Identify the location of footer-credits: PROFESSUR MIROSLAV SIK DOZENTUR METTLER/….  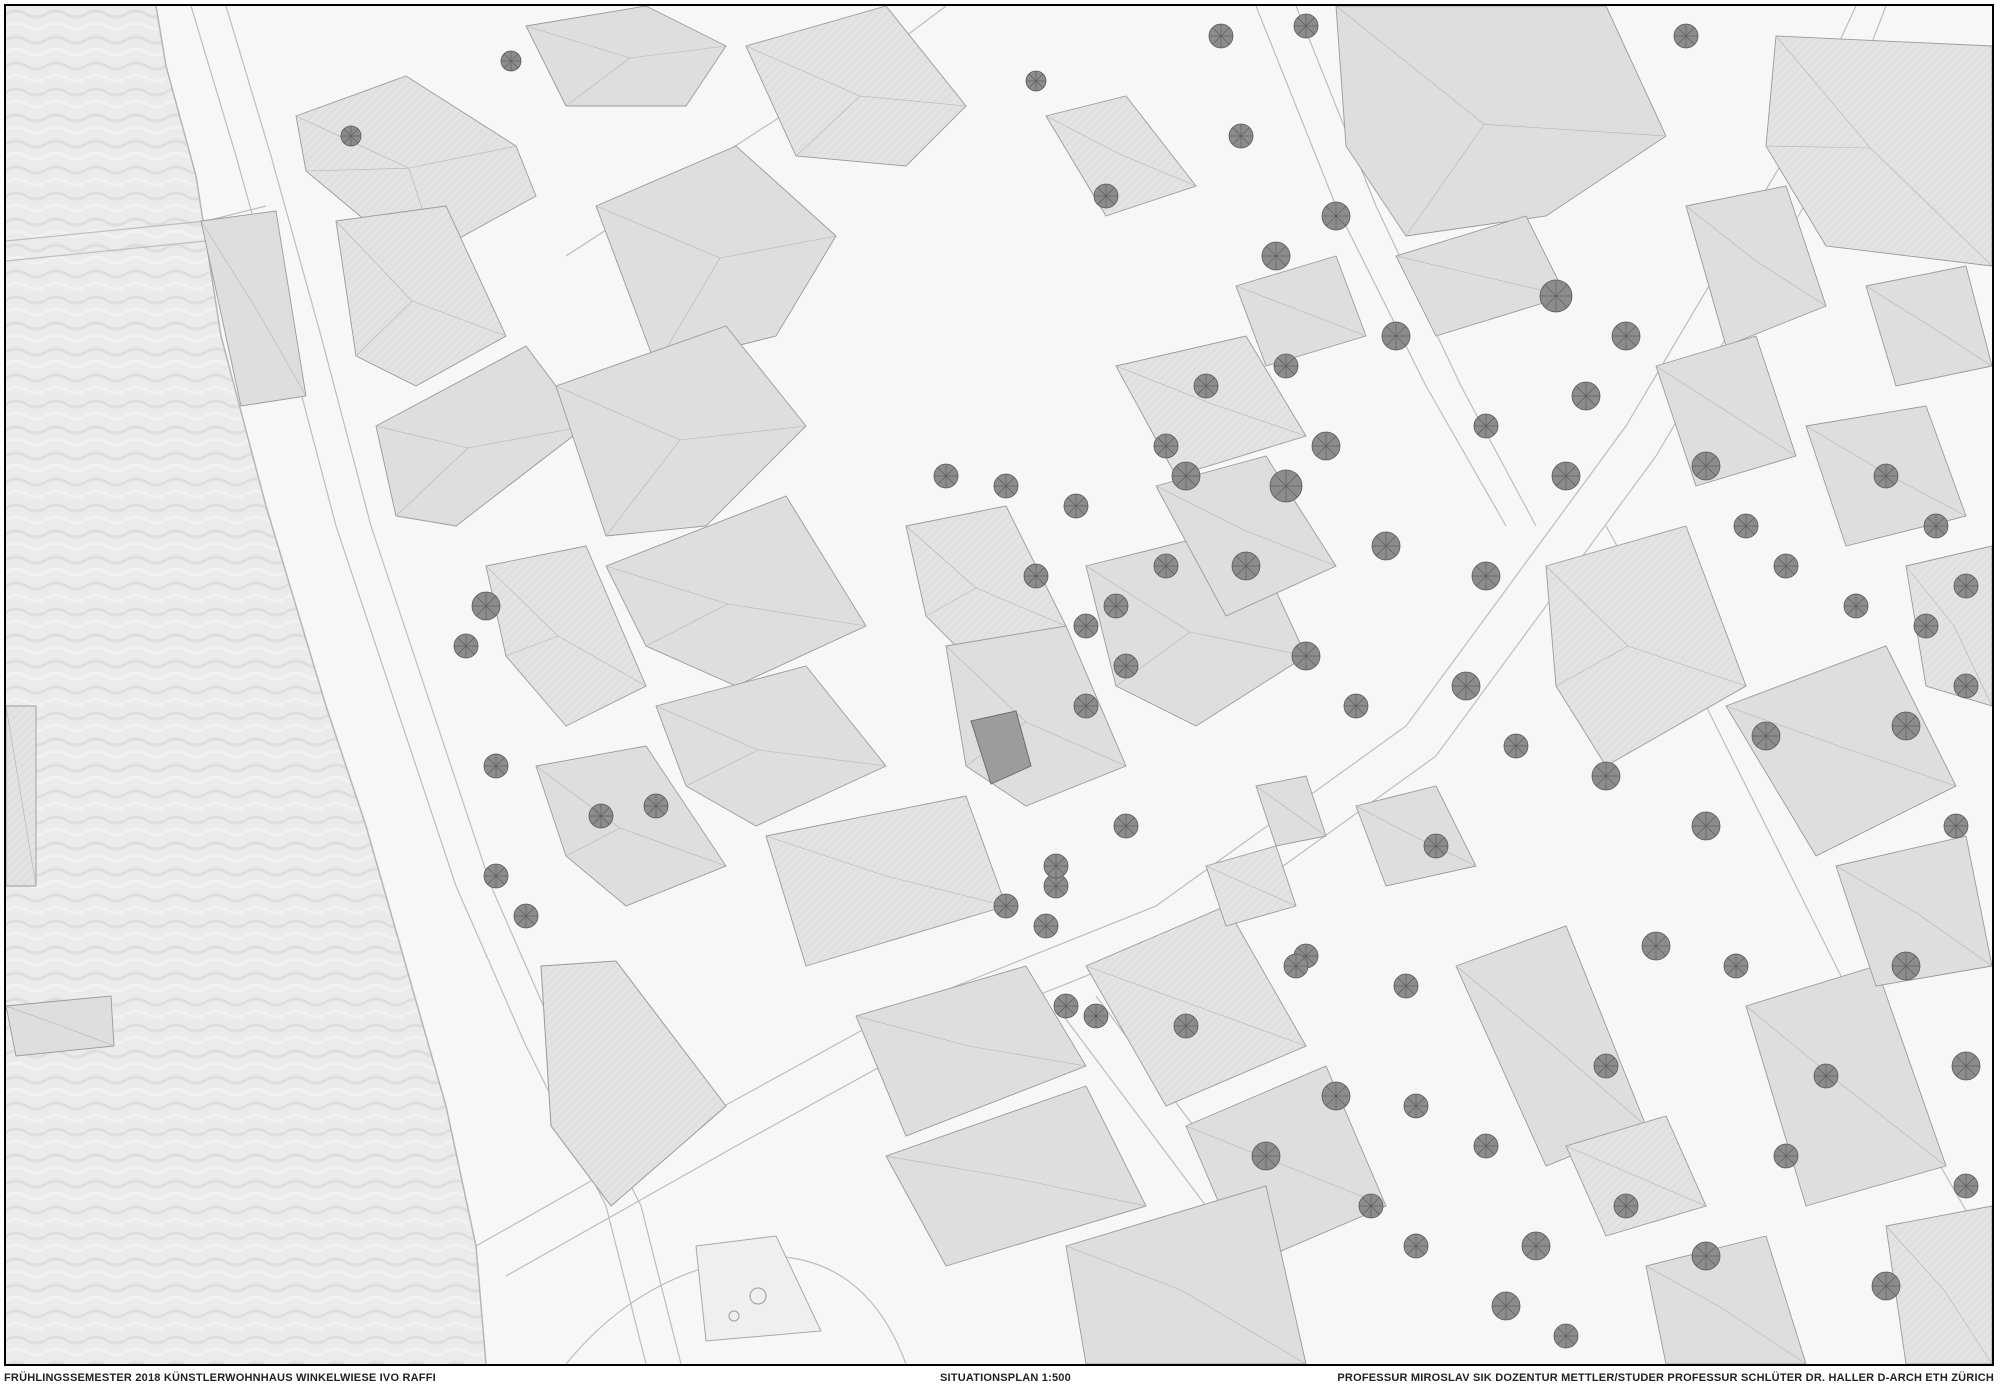
(1665, 1378).